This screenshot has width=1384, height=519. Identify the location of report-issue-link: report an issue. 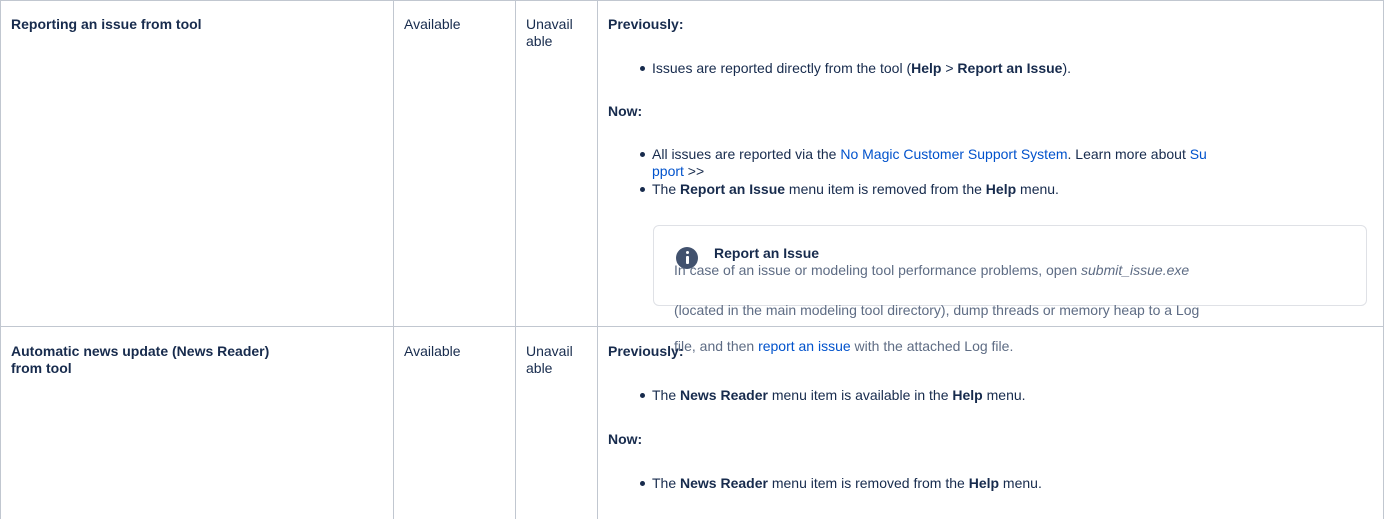
(804, 346).